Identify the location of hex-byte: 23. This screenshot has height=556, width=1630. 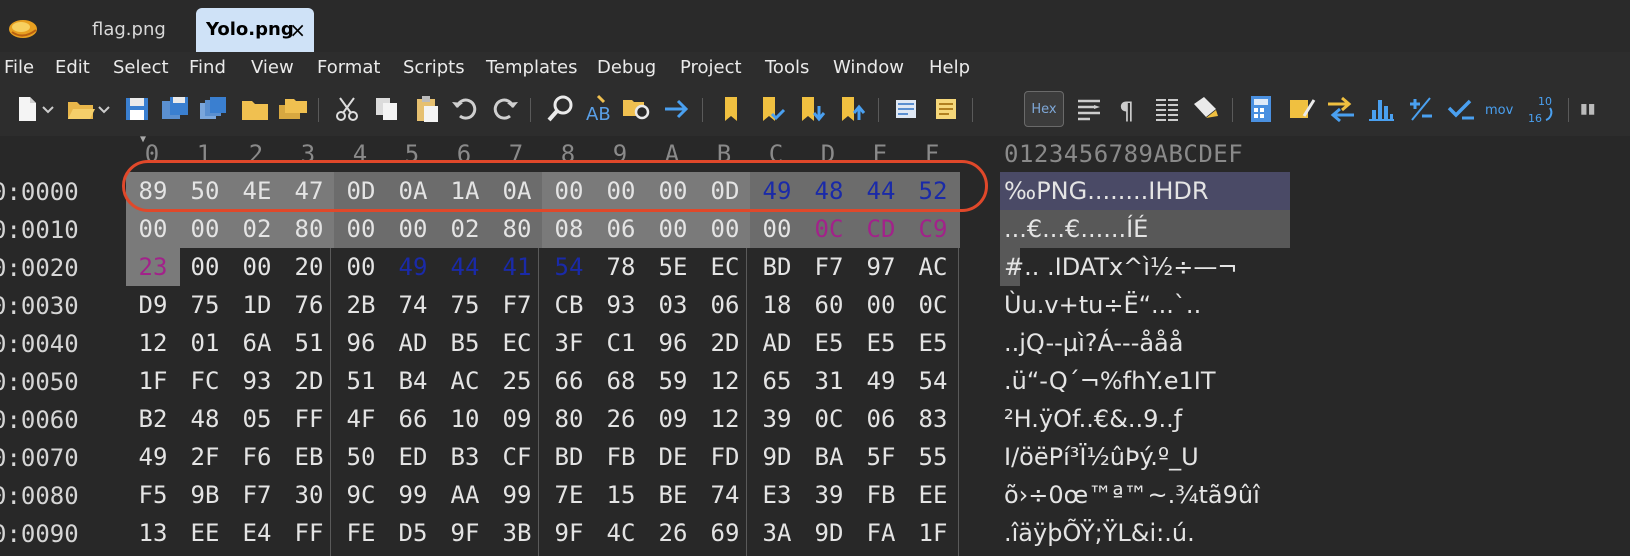
(153, 267).